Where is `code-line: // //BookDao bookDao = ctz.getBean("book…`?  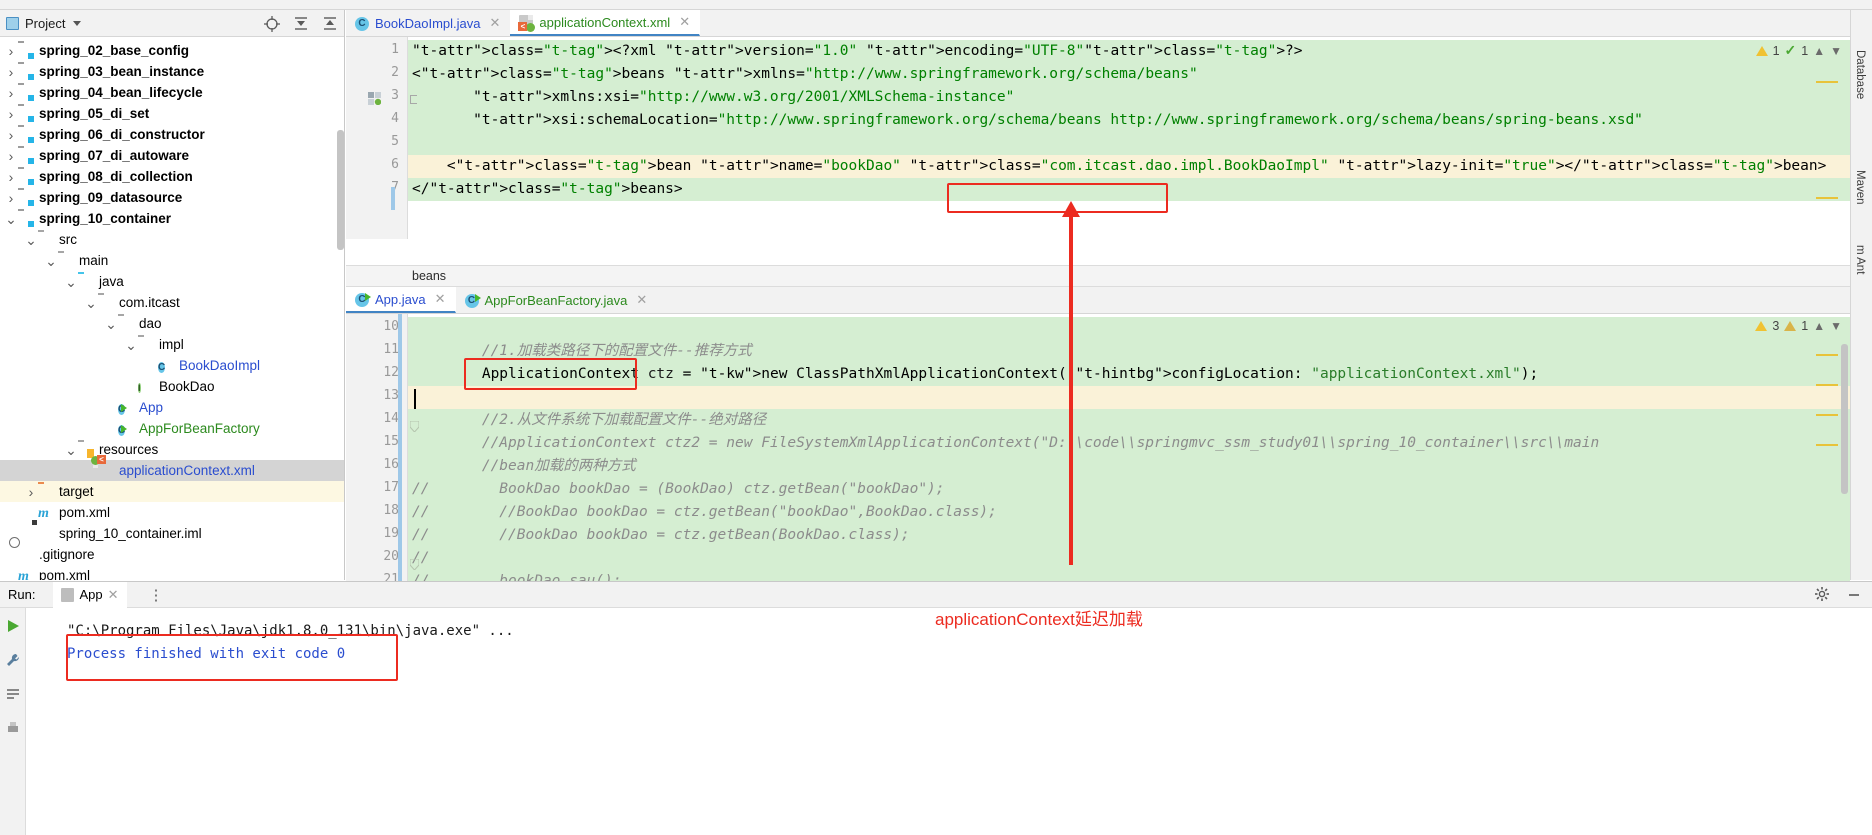 code-line: // //BookDao bookDao = ctz.getBean("book… is located at coordinates (704, 512).